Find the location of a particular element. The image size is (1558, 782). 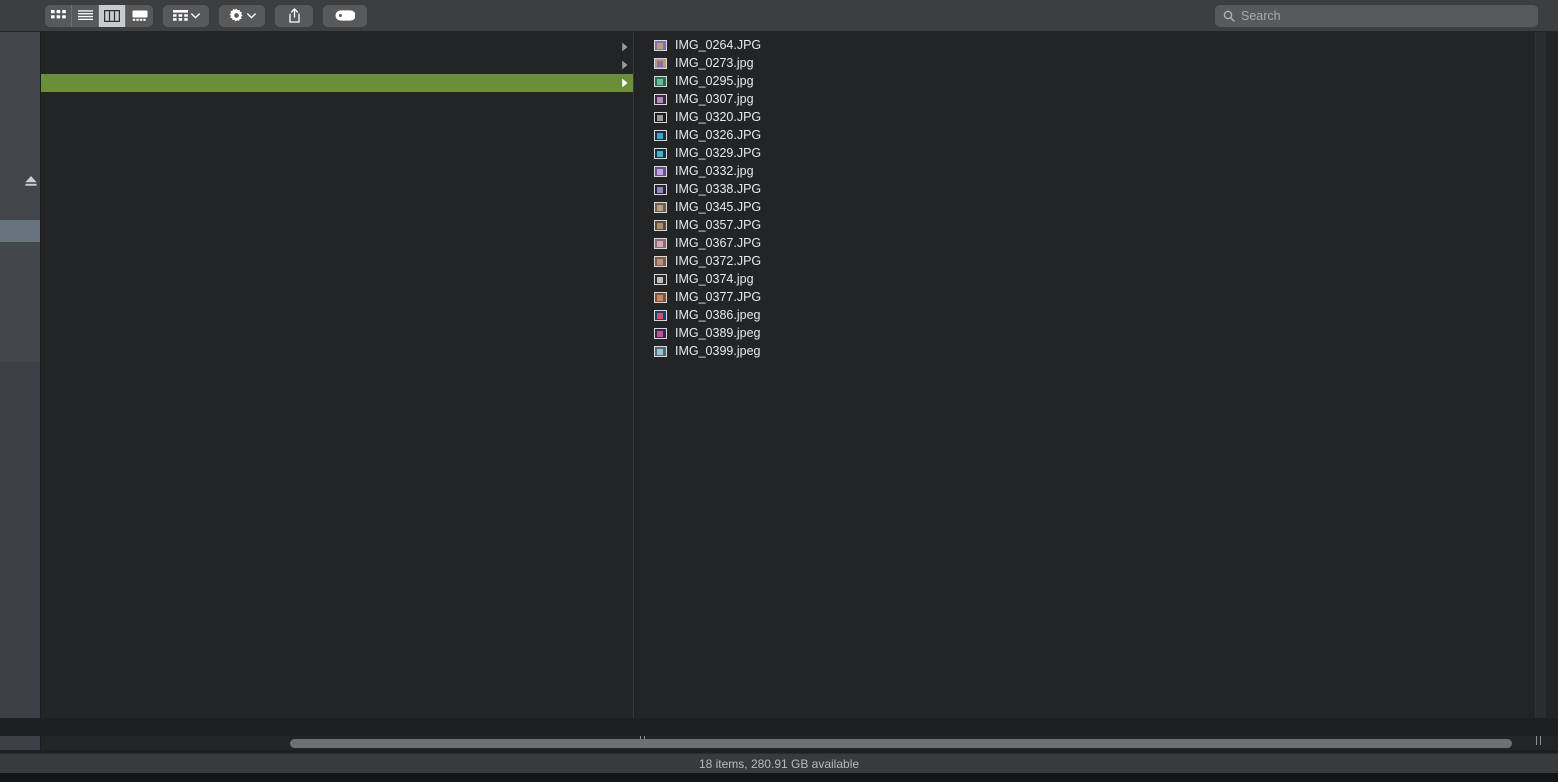

window-bottom-edge is located at coordinates (779, 777).